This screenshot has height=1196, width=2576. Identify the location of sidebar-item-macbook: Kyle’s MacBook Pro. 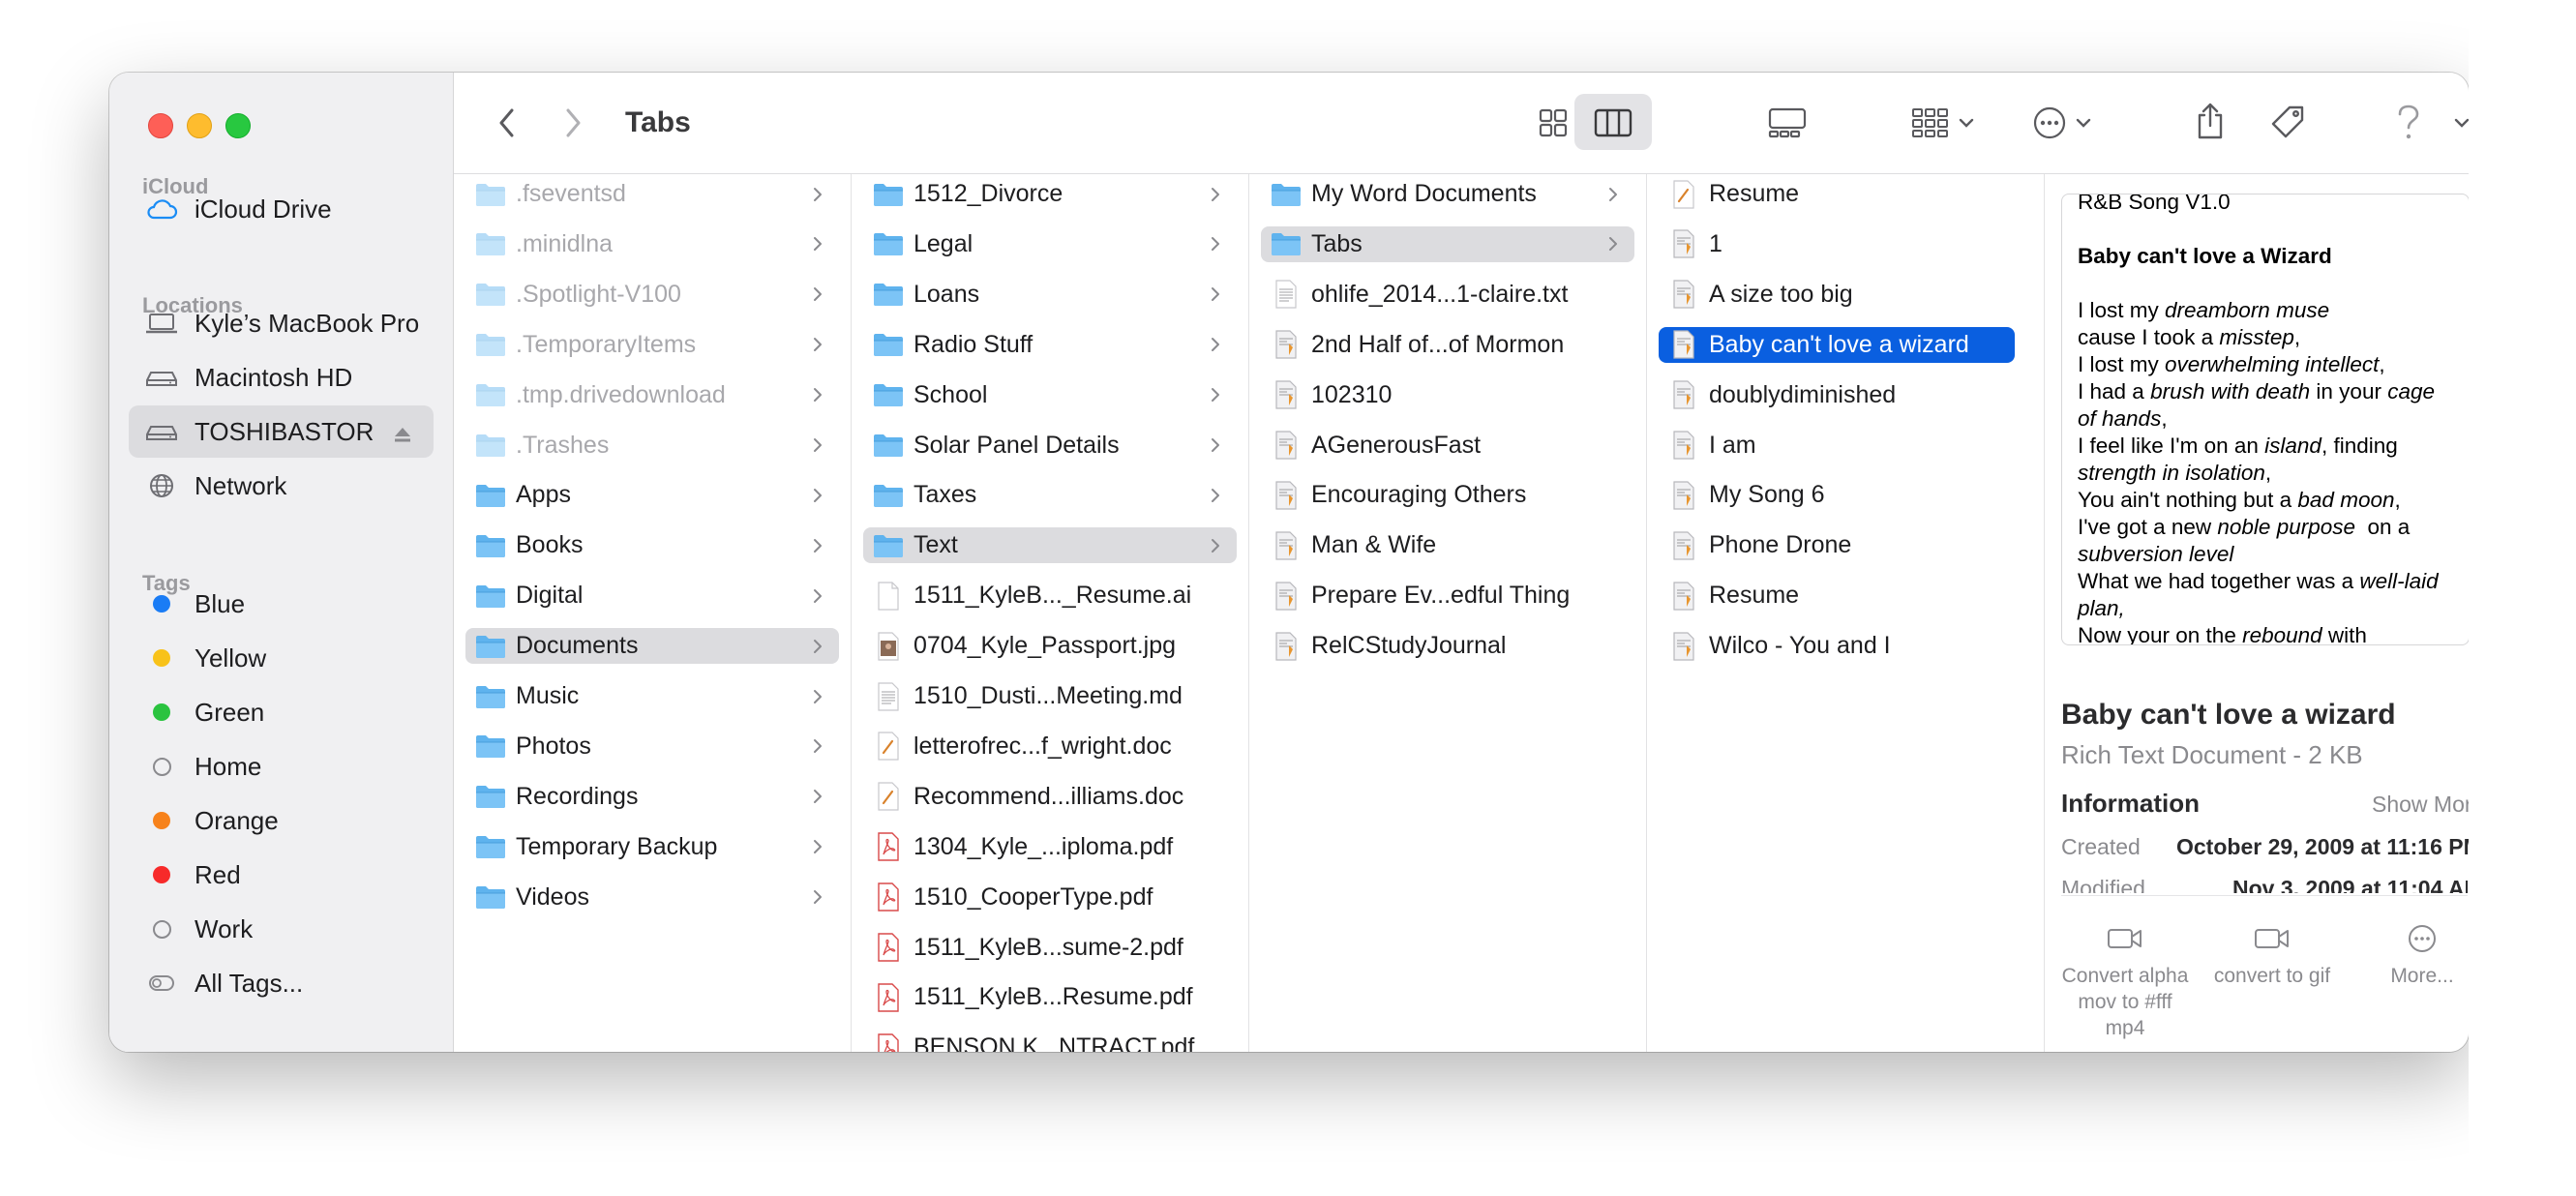
(281, 323).